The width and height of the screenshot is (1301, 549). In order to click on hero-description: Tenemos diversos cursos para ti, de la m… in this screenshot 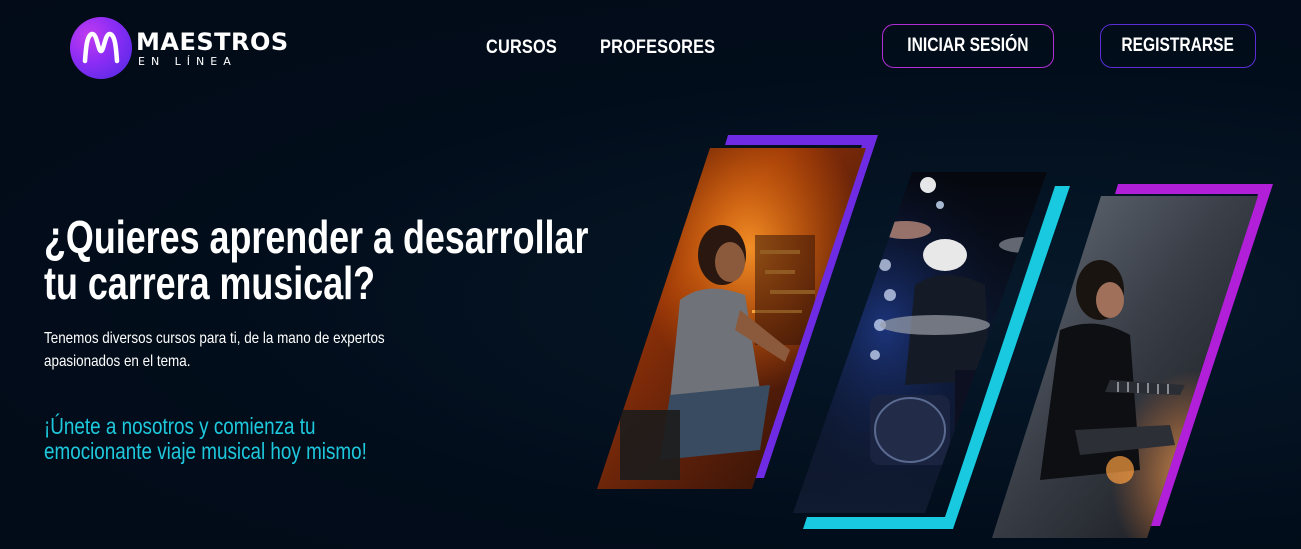, I will do `click(214, 350)`.